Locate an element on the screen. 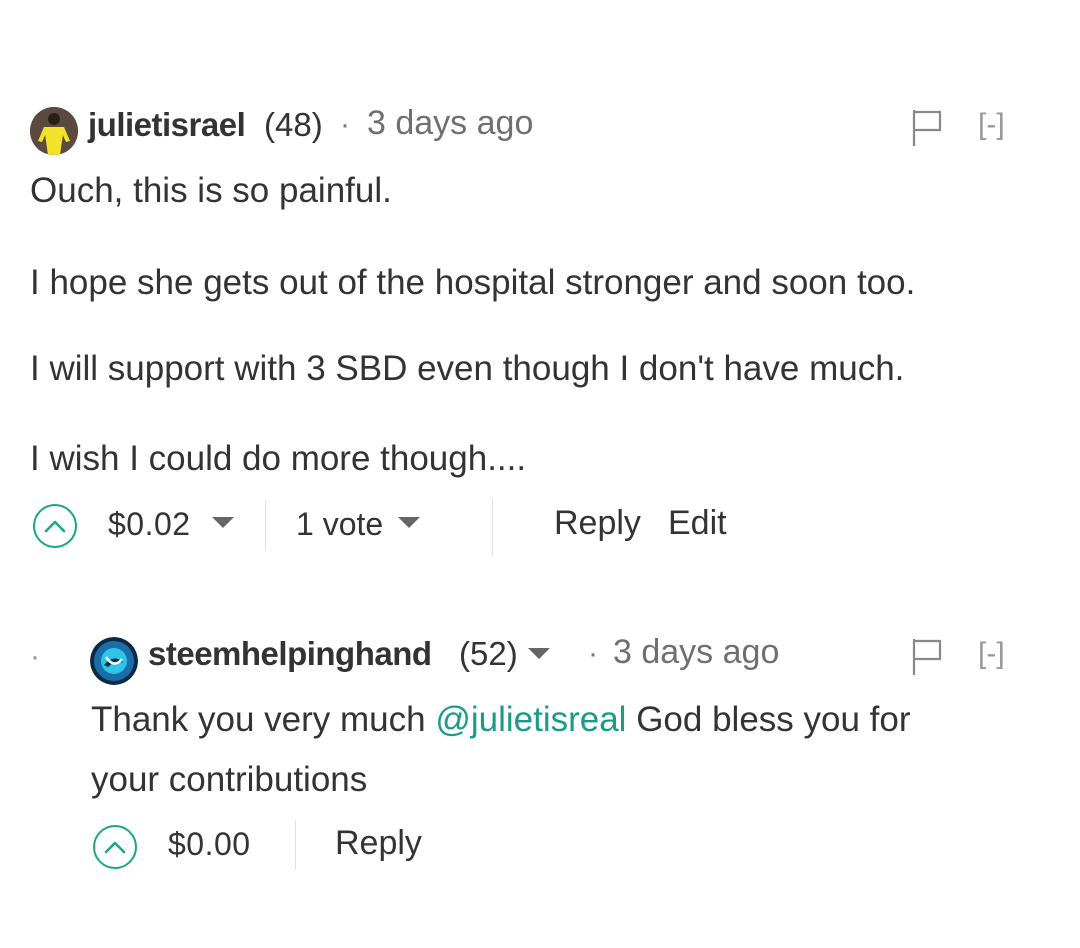 This screenshot has height=948, width=1080. author-reputation: (52) is located at coordinates (488, 653).